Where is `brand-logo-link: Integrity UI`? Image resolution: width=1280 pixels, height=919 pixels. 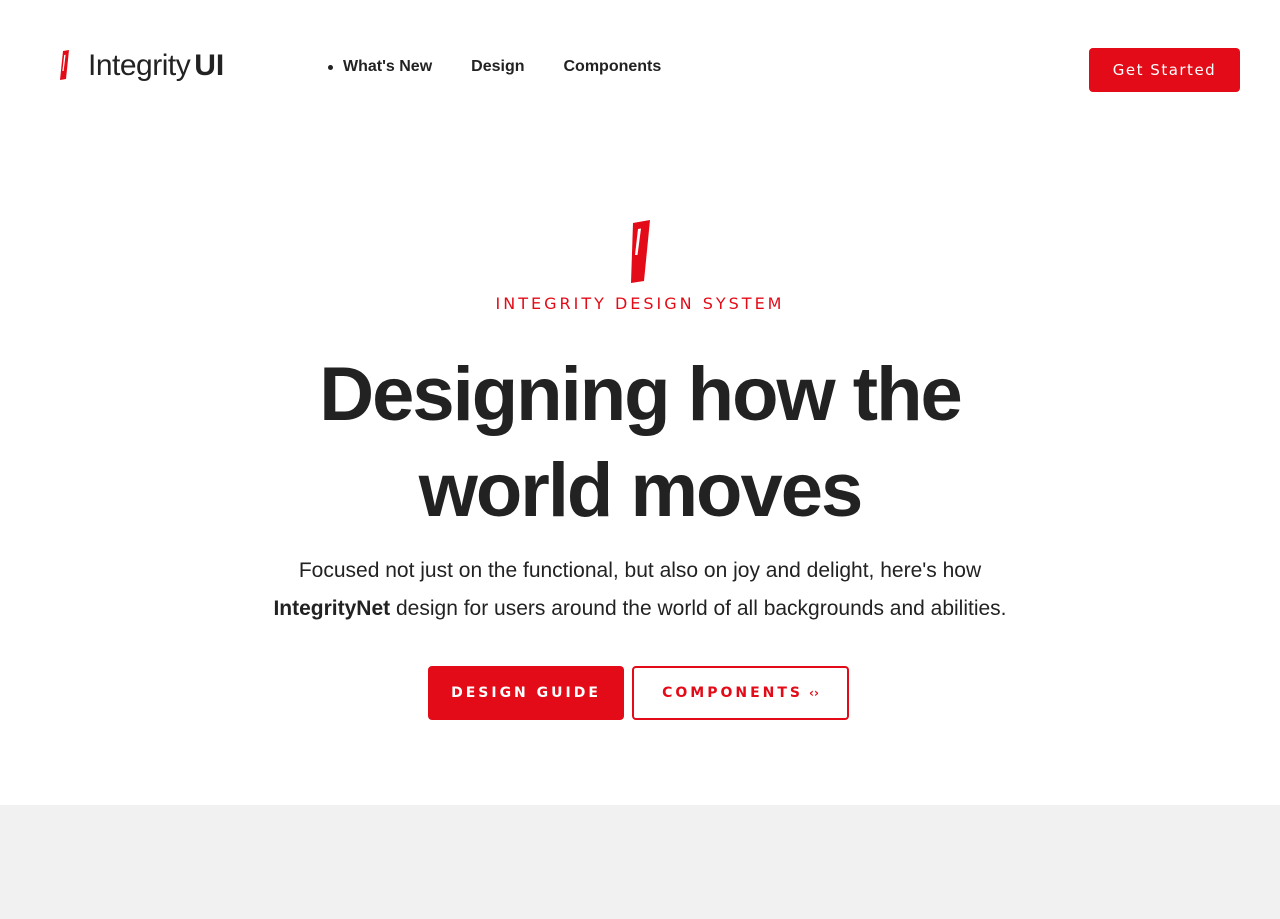
brand-logo-link: Integrity UI is located at coordinates (140, 66).